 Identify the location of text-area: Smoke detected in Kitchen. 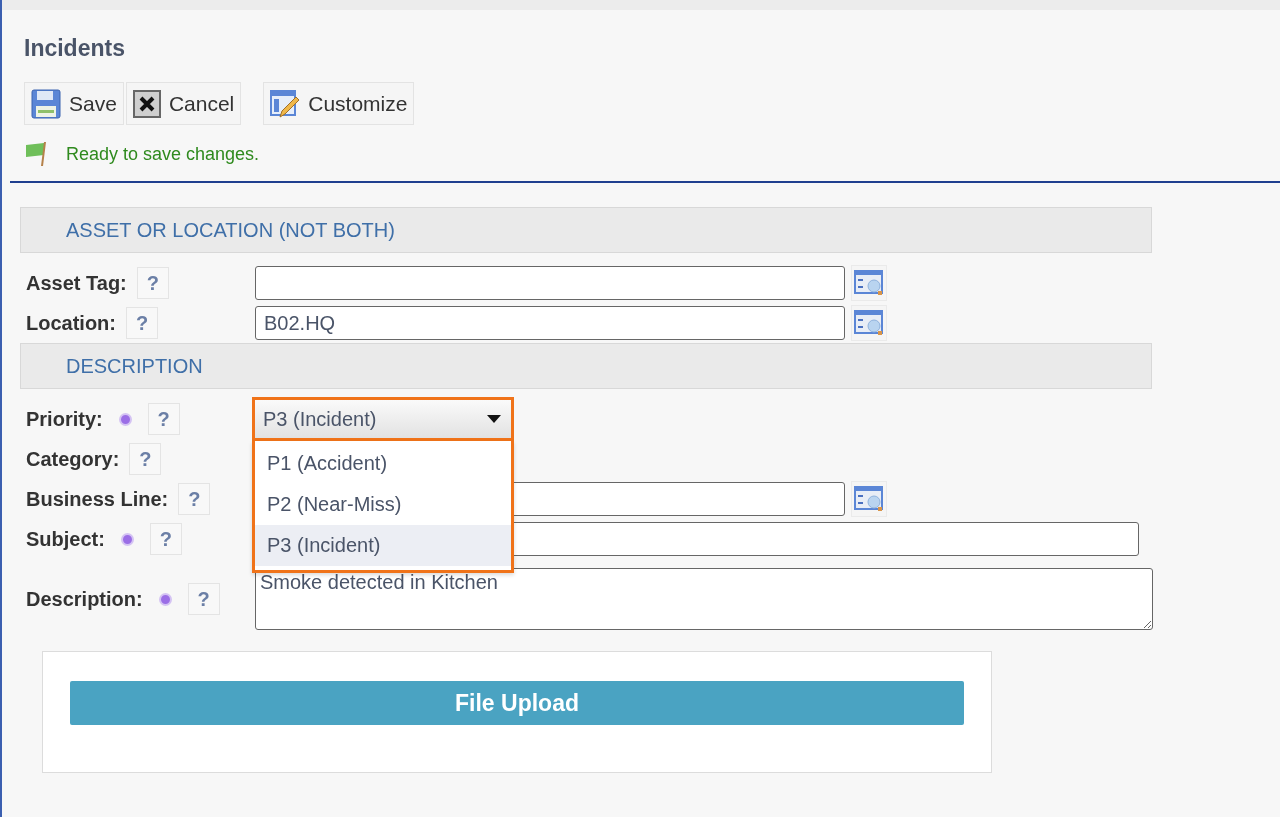
(704, 599).